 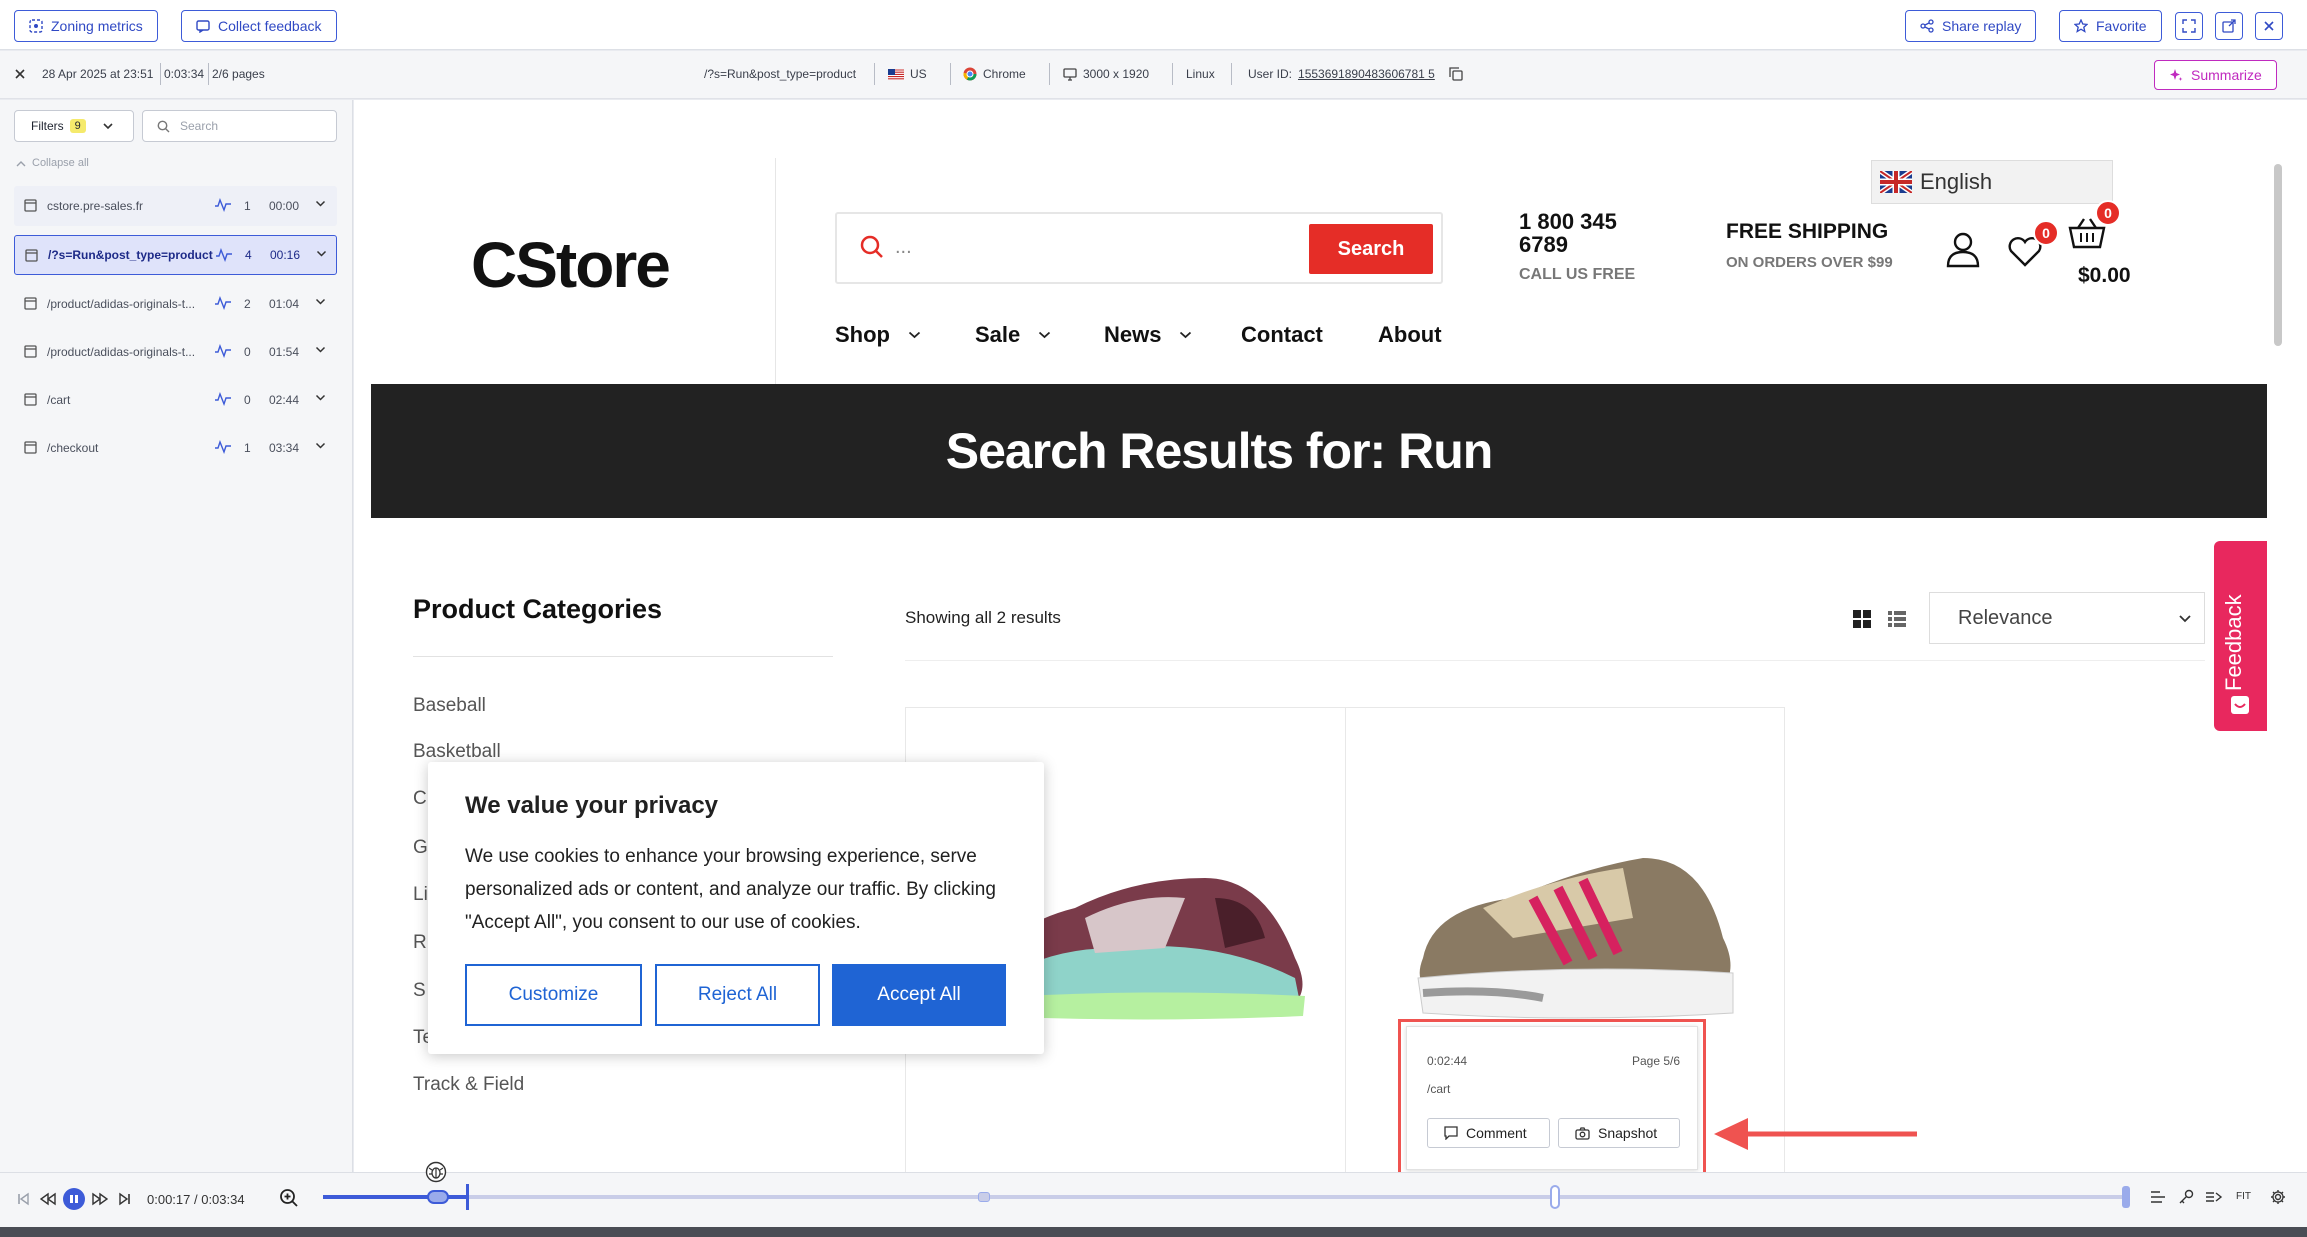 I want to click on account-icon, so click(x=1963, y=250).